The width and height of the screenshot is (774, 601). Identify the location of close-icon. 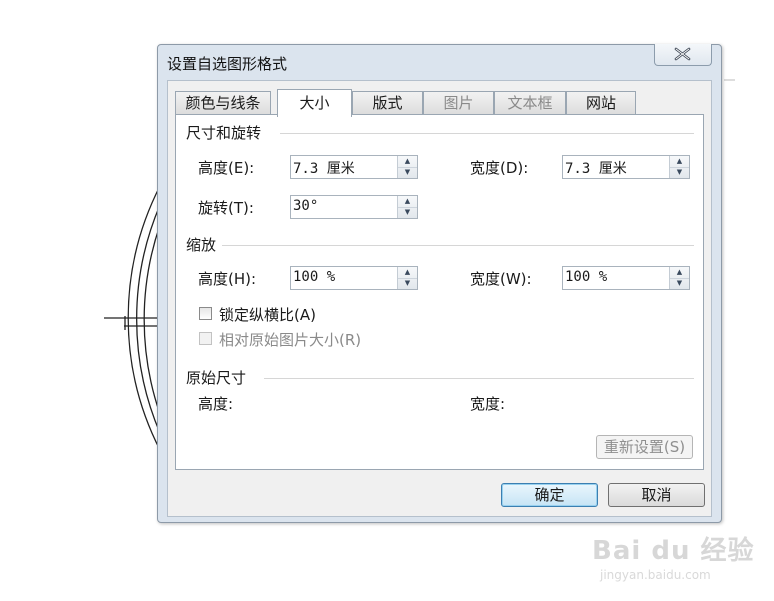
(682, 54).